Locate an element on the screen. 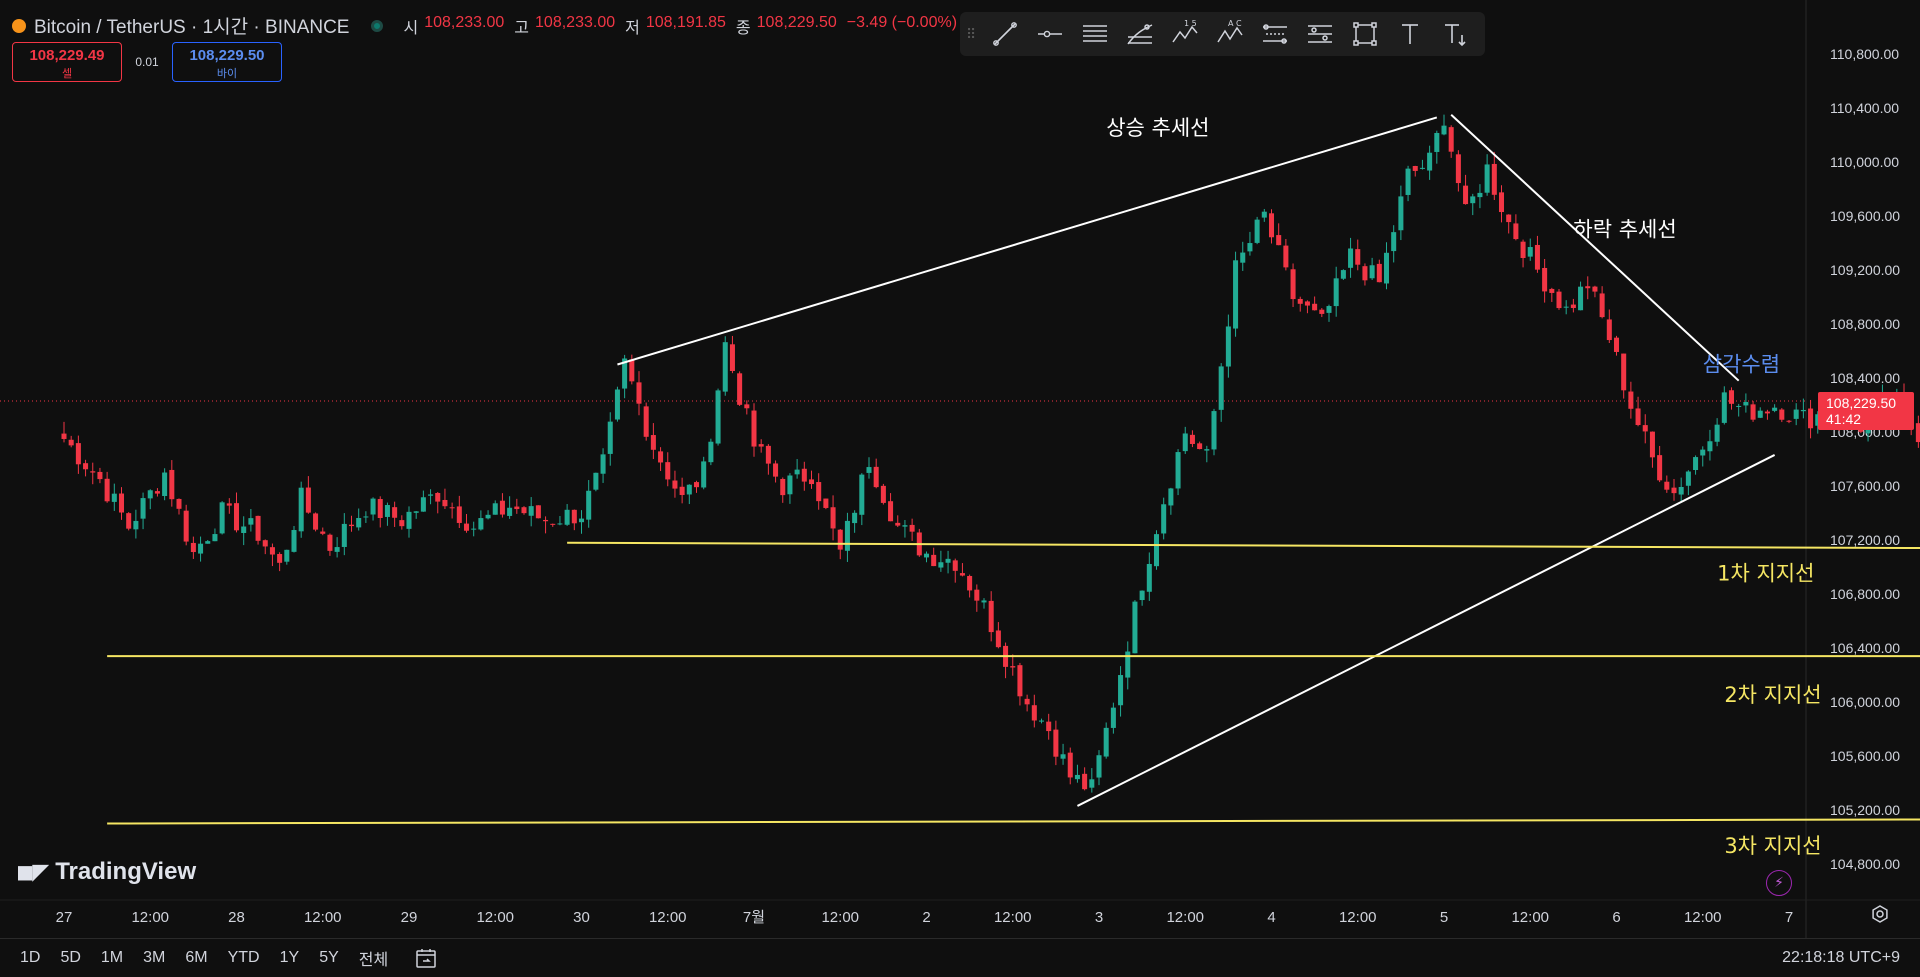 The height and width of the screenshot is (977, 1920). range-ytd-button: YTD is located at coordinates (244, 958).